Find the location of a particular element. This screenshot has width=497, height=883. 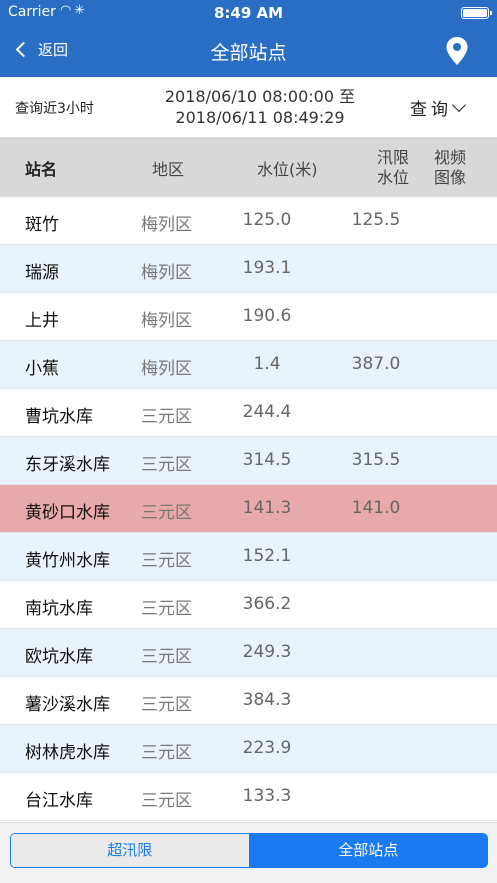

header-water-level: 水位(米) is located at coordinates (287, 169).